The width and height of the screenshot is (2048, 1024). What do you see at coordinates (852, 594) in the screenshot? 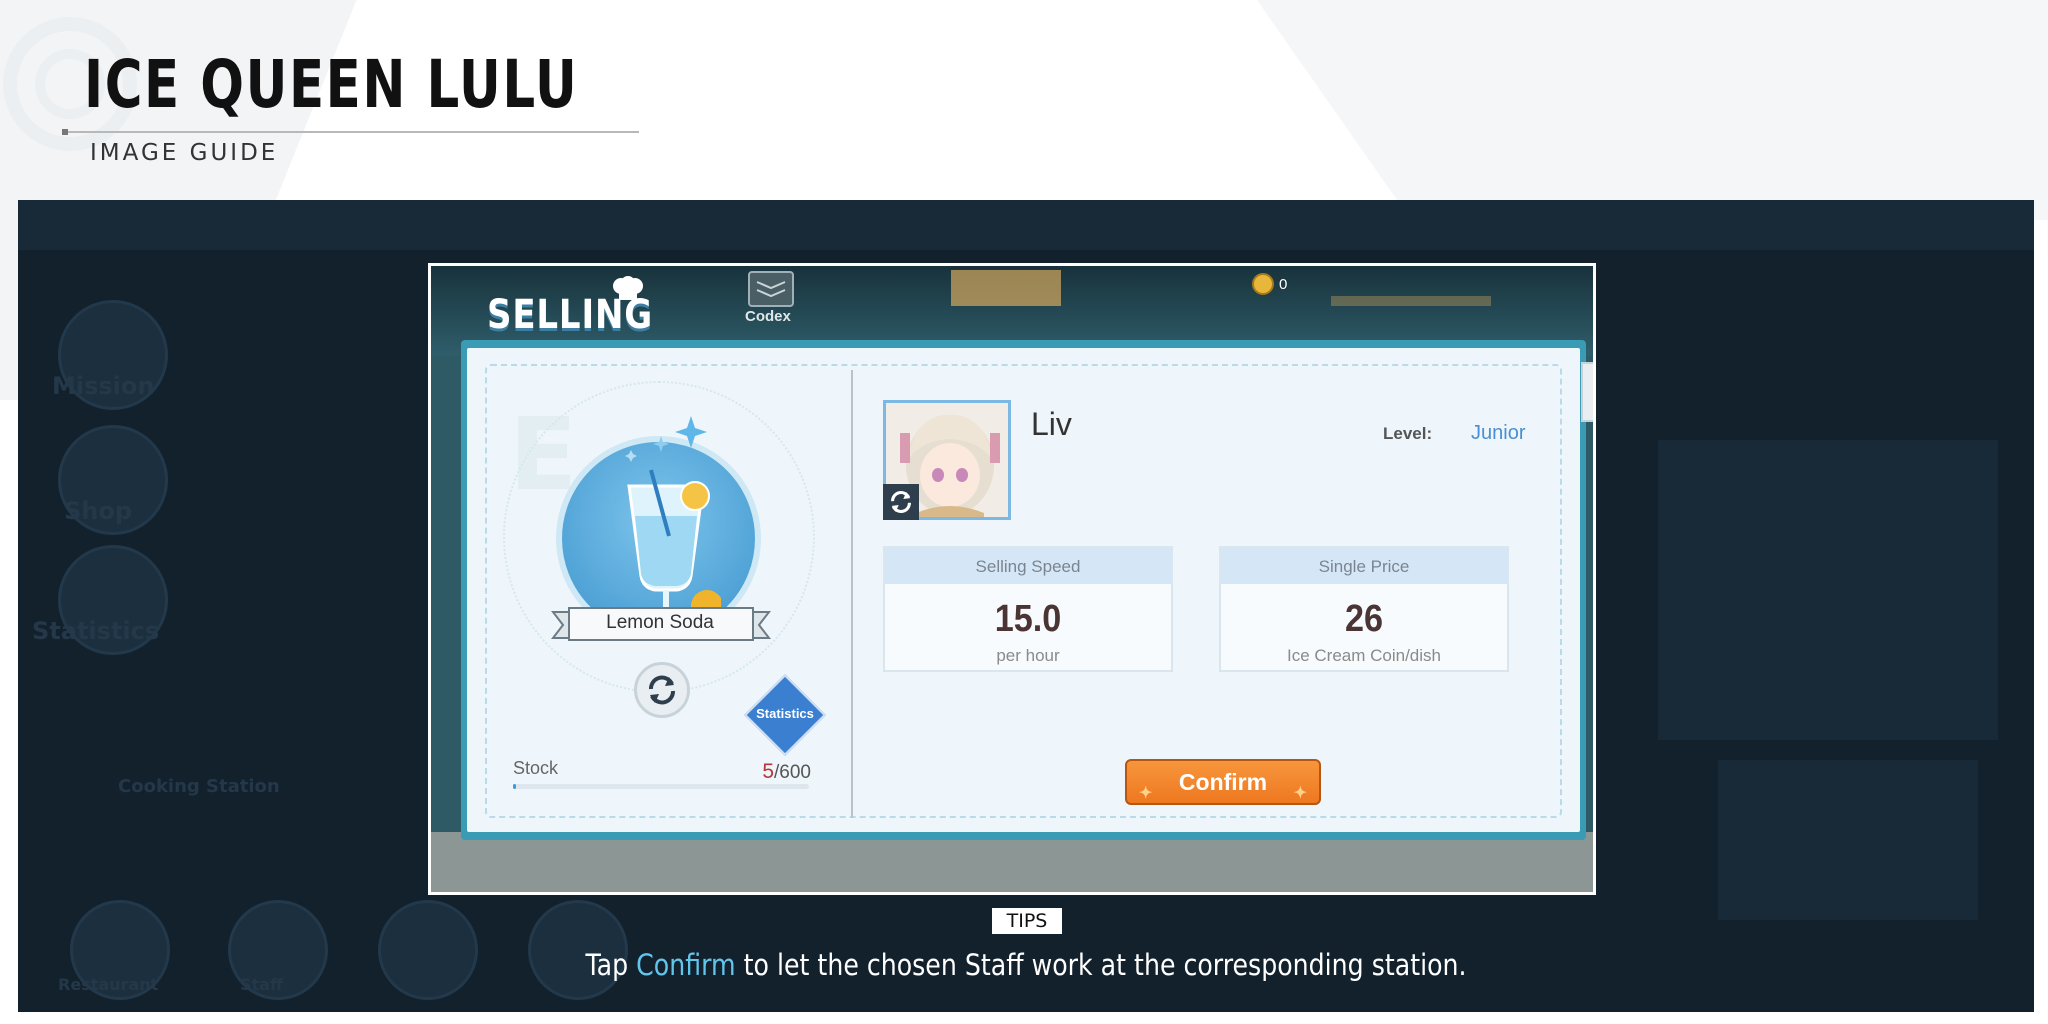
I see `panel-divider` at bounding box center [852, 594].